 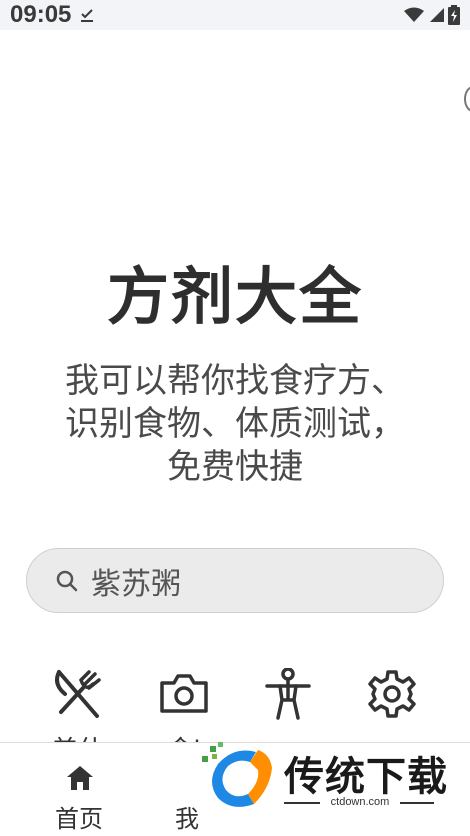 What do you see at coordinates (360, 802) in the screenshot?
I see `watermark-site: ctdown.com` at bounding box center [360, 802].